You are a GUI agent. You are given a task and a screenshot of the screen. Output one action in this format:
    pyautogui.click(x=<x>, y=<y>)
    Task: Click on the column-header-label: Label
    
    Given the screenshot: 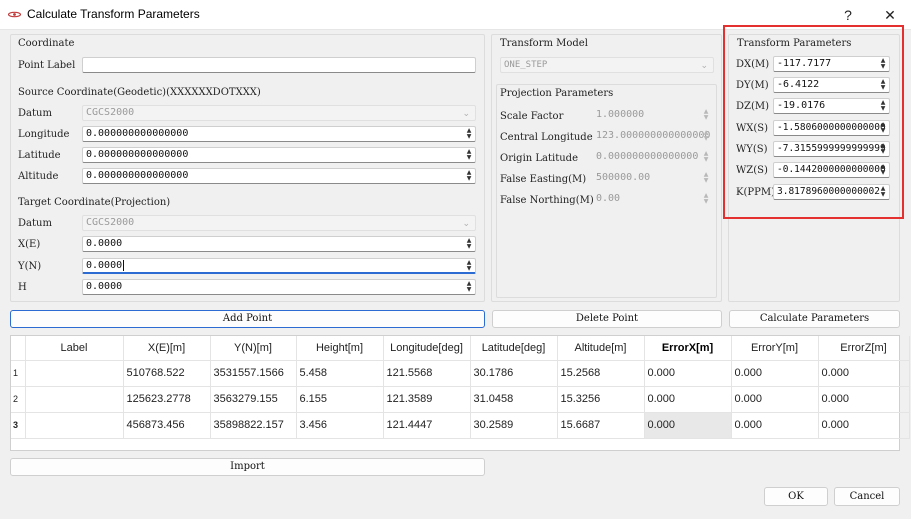 What is the action you would take?
    pyautogui.click(x=74, y=348)
    